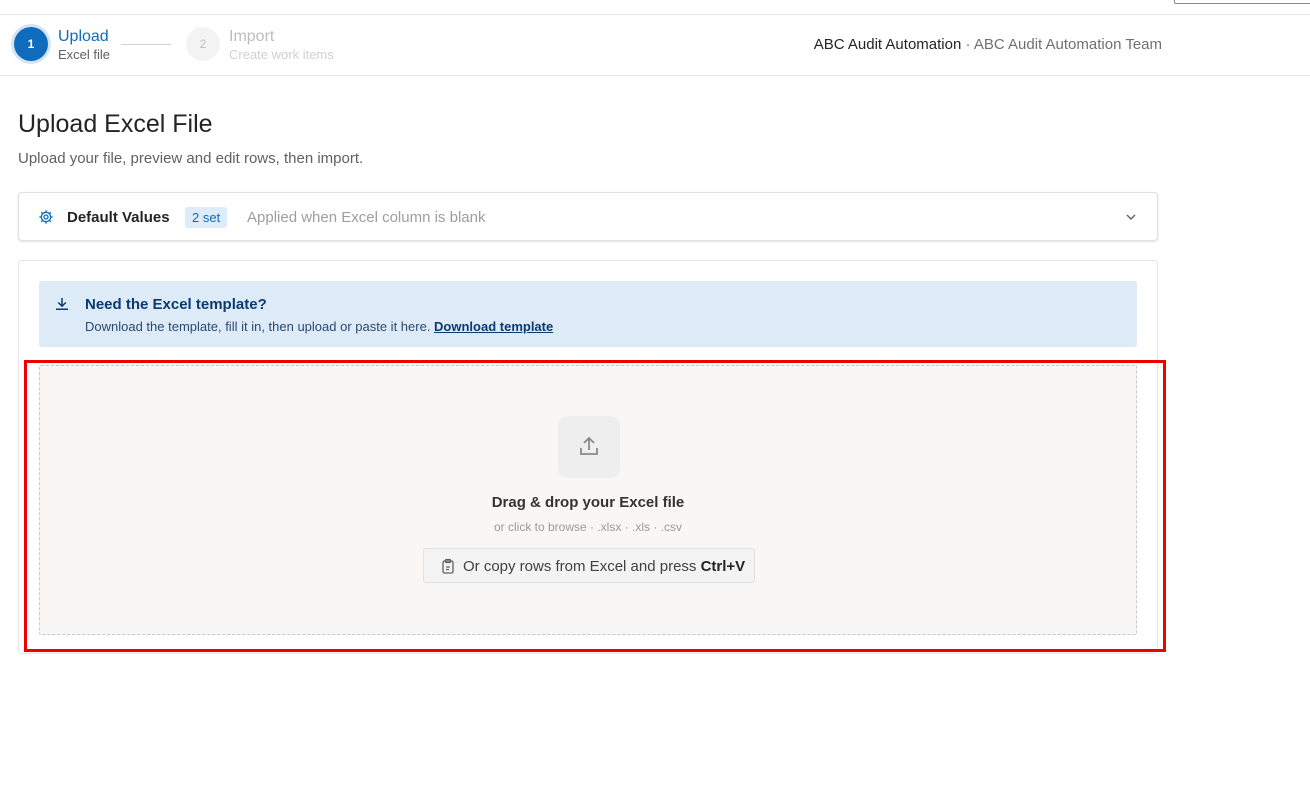 The width and height of the screenshot is (1310, 806). Describe the element at coordinates (146, 44) in the screenshot. I see `step-connector` at that location.